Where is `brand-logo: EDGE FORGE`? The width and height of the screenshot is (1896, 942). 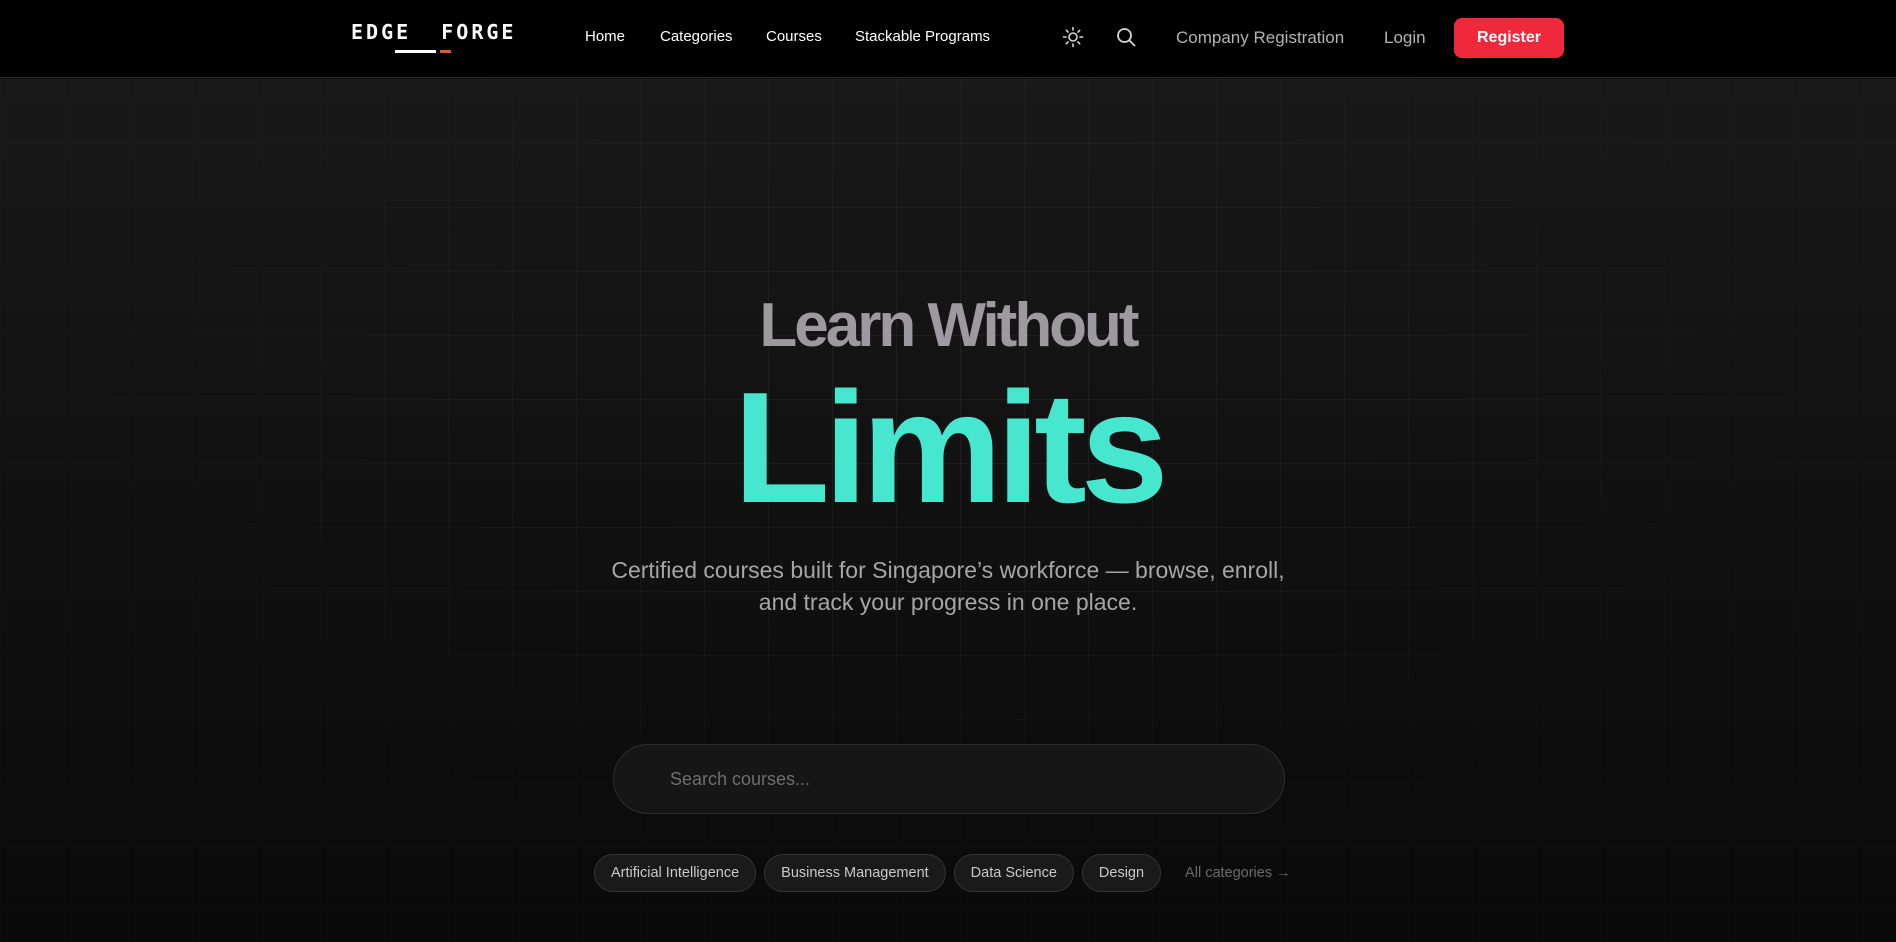 brand-logo: EDGE FORGE is located at coordinates (432, 38).